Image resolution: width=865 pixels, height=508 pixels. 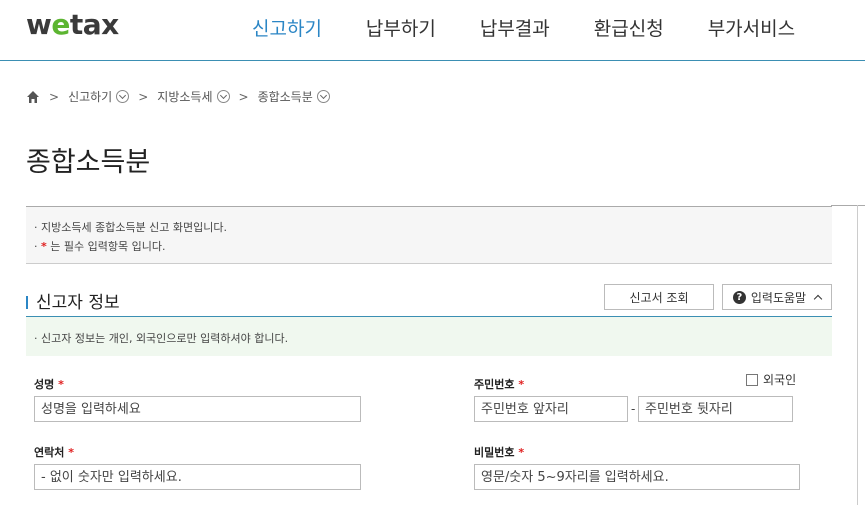 I want to click on checkbox-label: 외국인, so click(x=780, y=380).